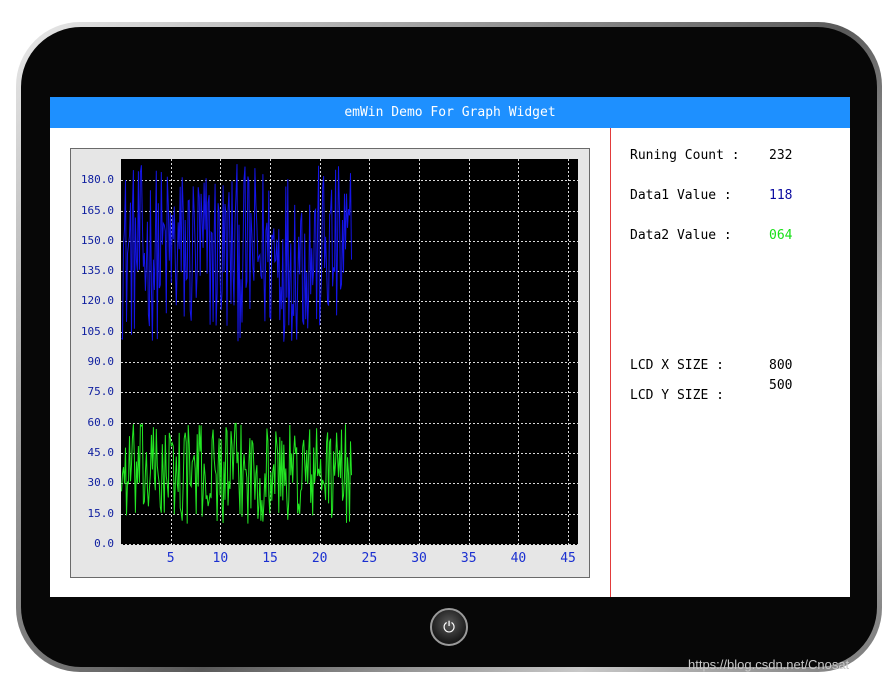 This screenshot has width=895, height=684. What do you see at coordinates (97, 331) in the screenshot?
I see `y-tick-label: 105.0` at bounding box center [97, 331].